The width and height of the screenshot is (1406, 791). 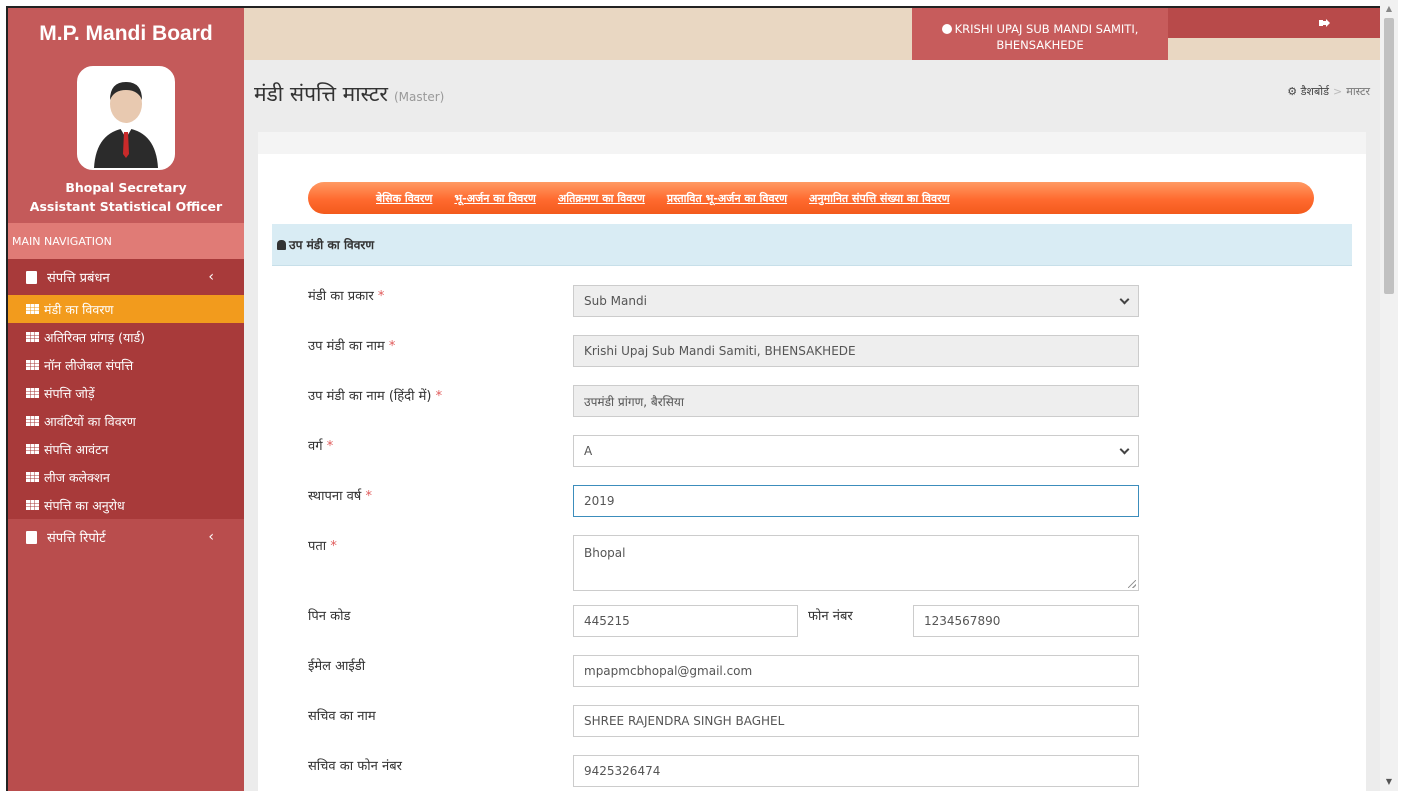 What do you see at coordinates (321, 446) in the screenshot?
I see `category-label: वर्ग *` at bounding box center [321, 446].